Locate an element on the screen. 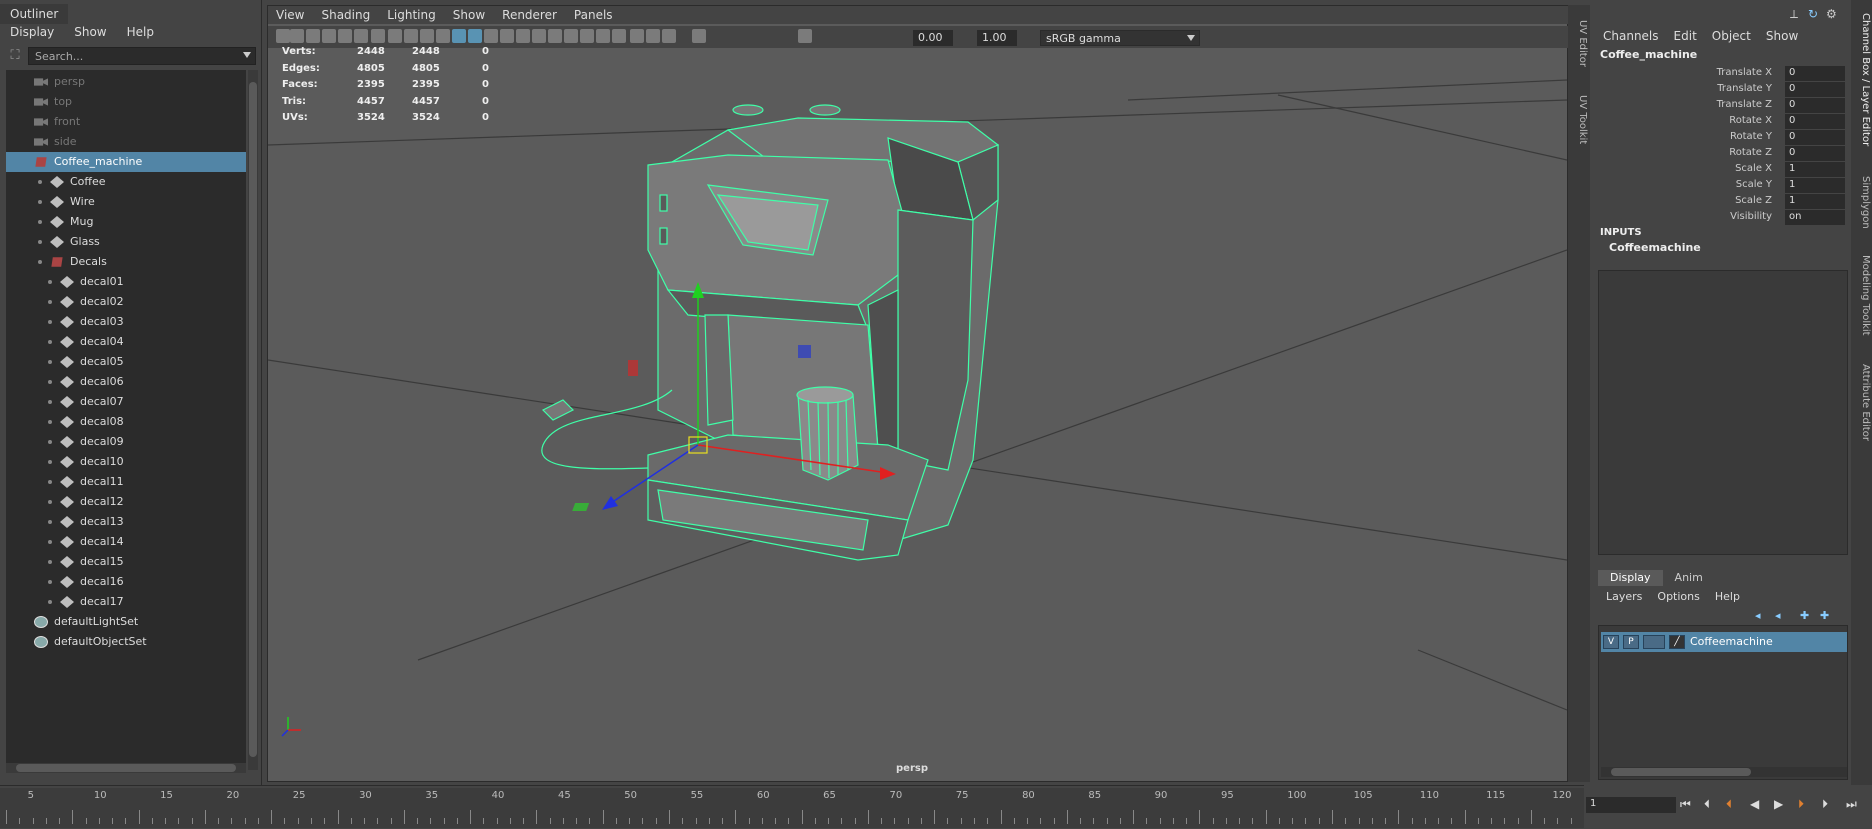 This screenshot has height=829, width=1872. attribute-label: Scale Z is located at coordinates (1753, 200).